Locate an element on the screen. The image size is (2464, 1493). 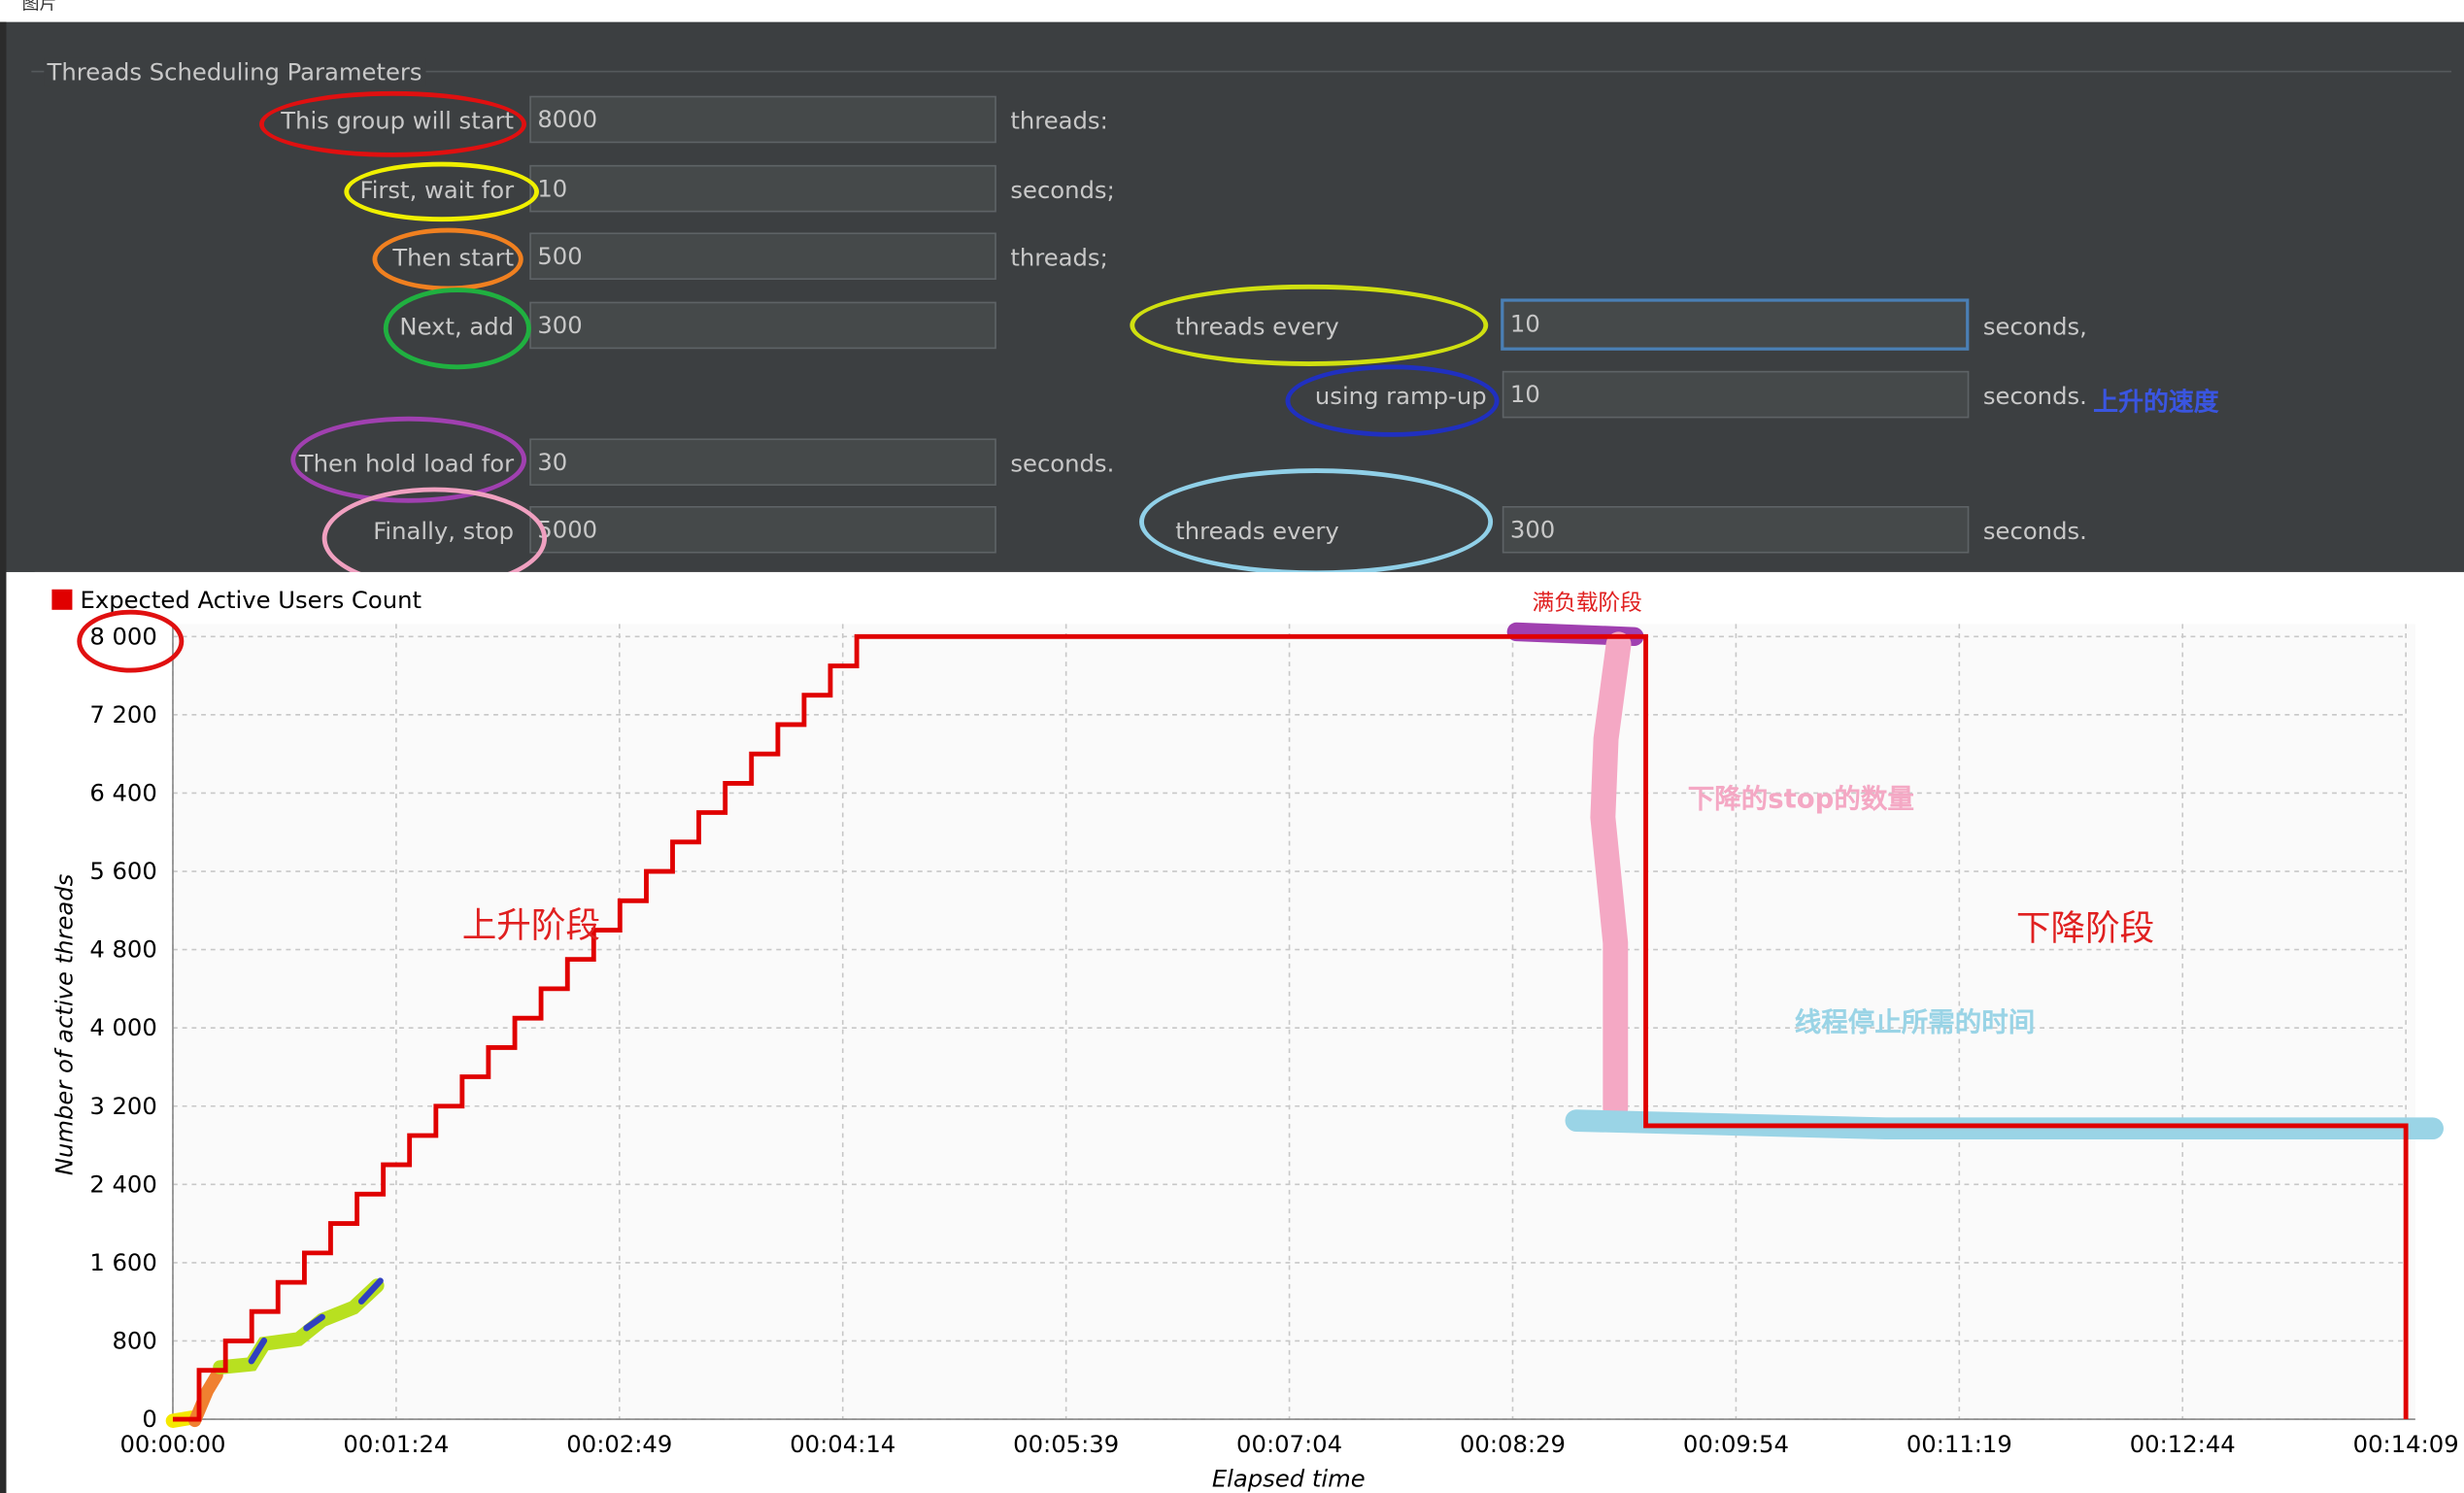
x-tick-label: 00:01:24 is located at coordinates (396, 1444).